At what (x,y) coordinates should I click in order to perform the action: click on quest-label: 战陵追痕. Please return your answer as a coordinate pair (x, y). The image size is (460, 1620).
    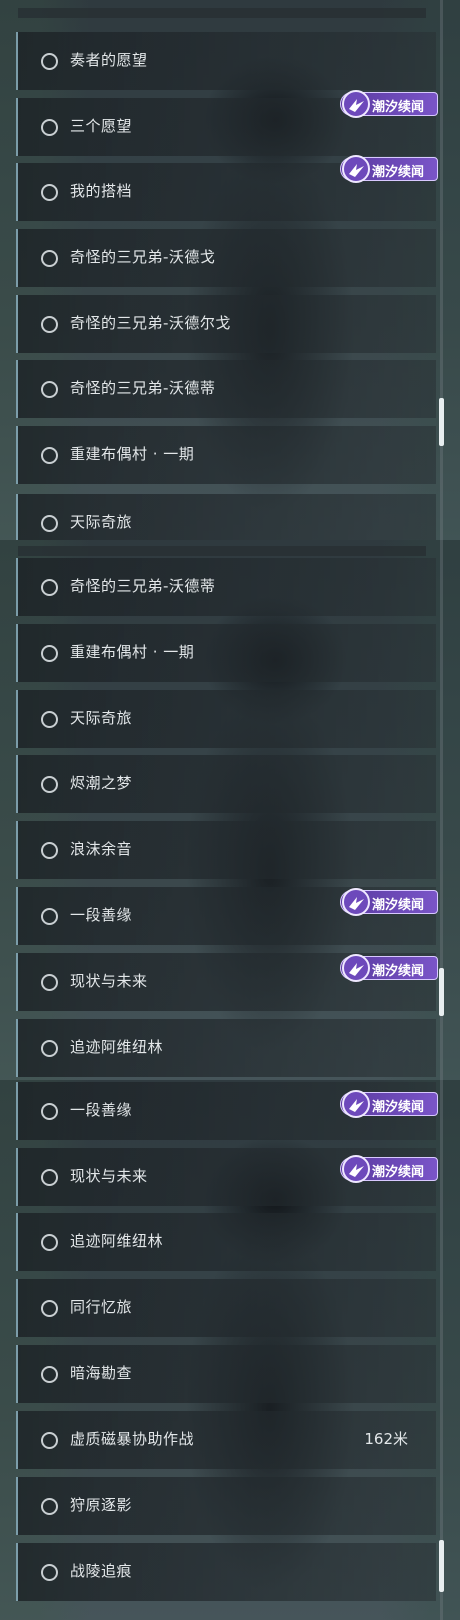
    Looking at the image, I should click on (101, 1571).